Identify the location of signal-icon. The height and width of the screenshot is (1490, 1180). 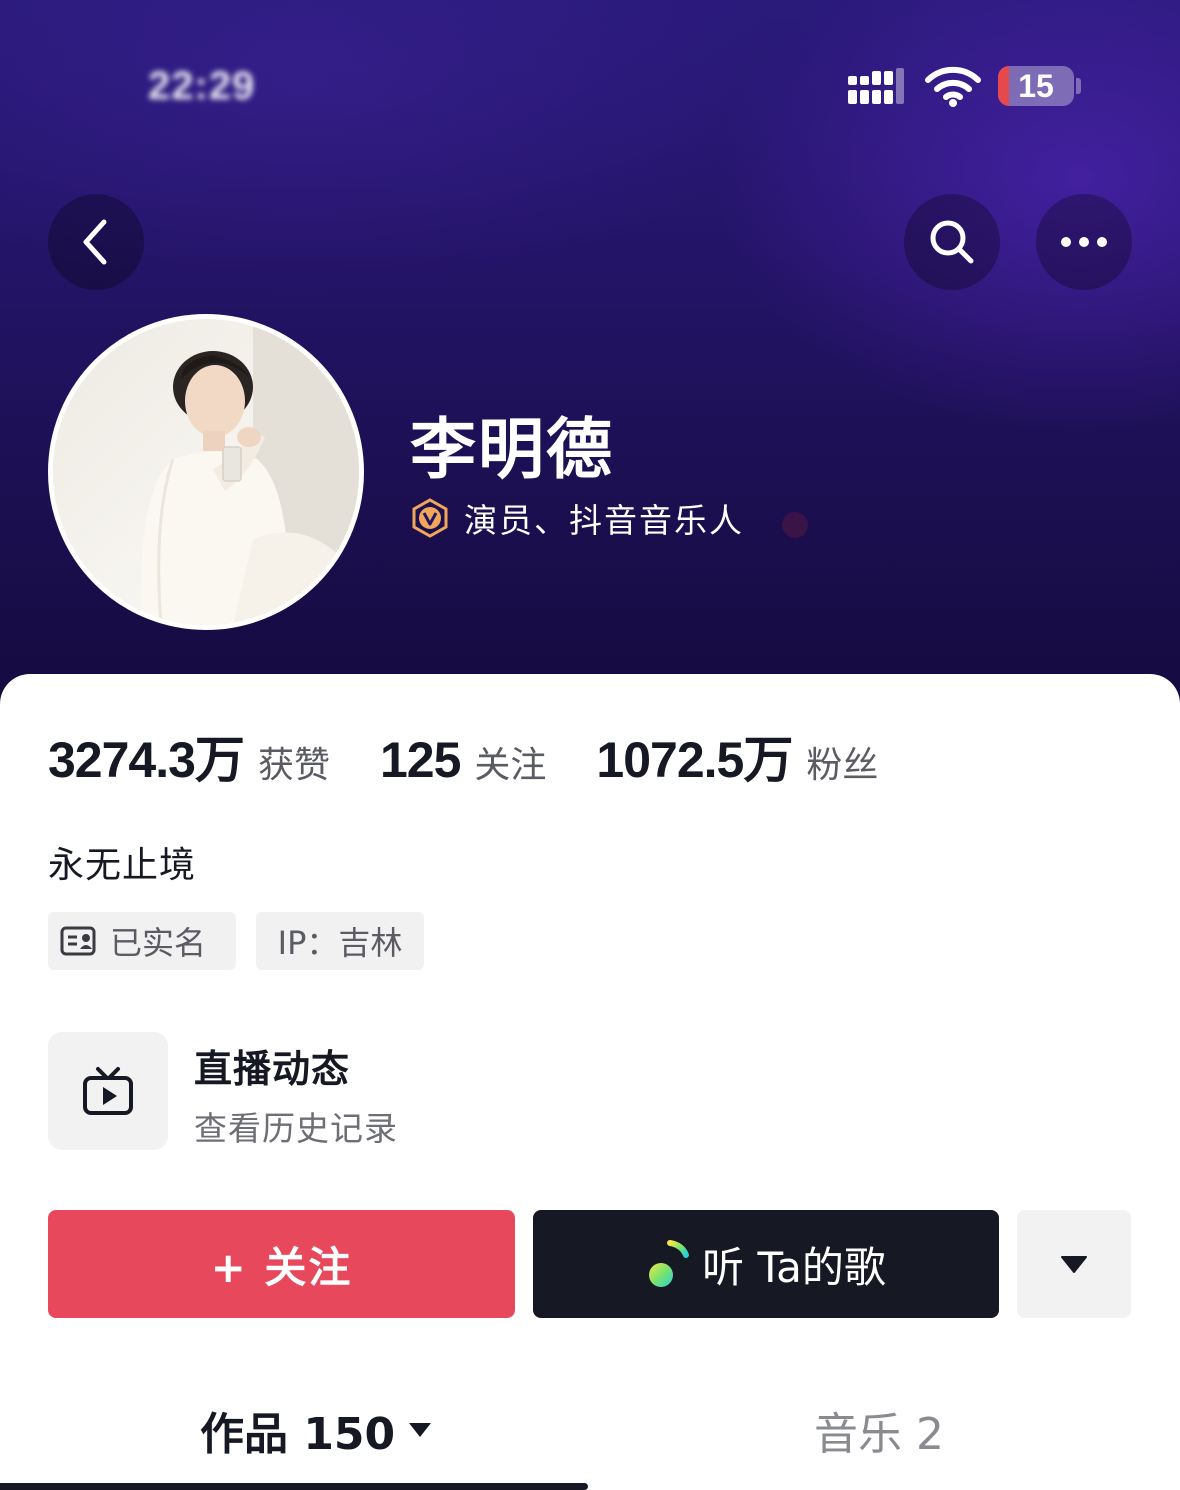
(876, 86).